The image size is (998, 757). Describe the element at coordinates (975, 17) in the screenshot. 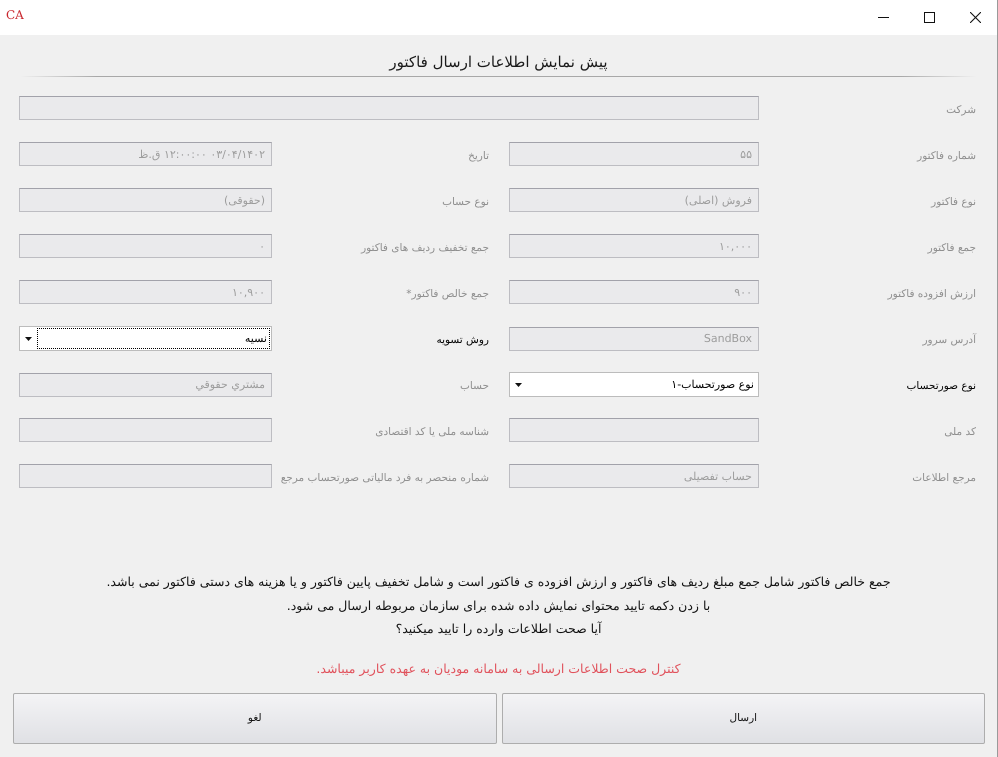

I see `close-icon` at that location.